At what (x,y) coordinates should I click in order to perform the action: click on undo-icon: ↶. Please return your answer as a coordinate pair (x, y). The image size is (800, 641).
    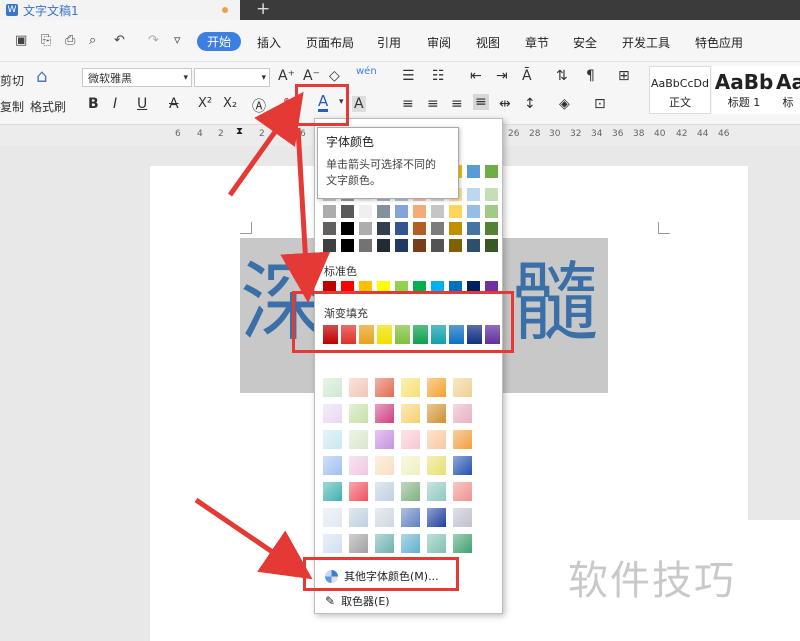
    Looking at the image, I should click on (119, 40).